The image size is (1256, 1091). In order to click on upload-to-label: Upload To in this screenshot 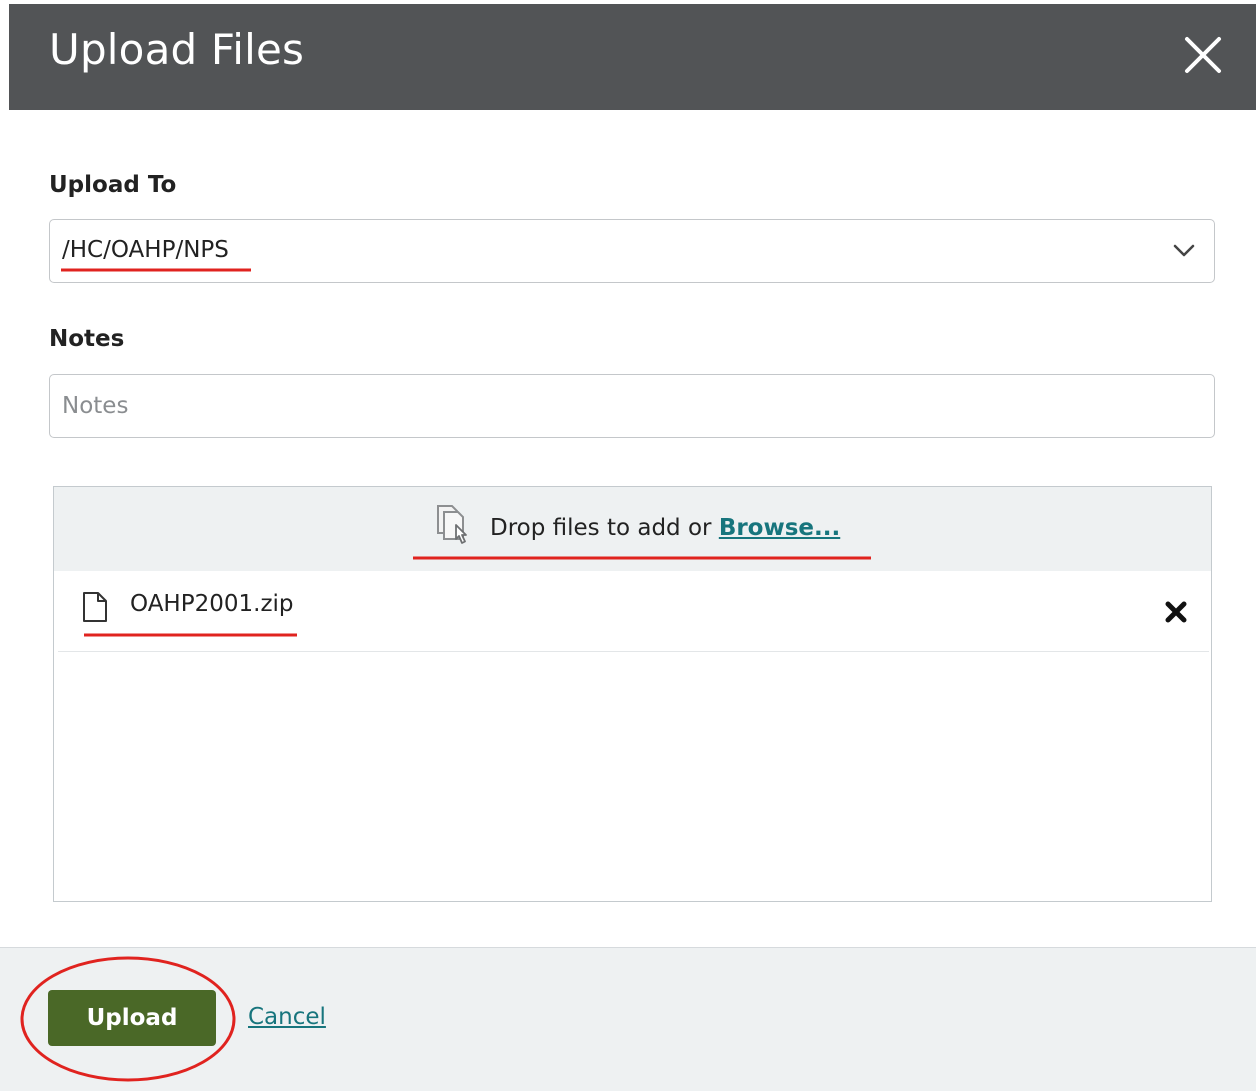, I will do `click(113, 185)`.